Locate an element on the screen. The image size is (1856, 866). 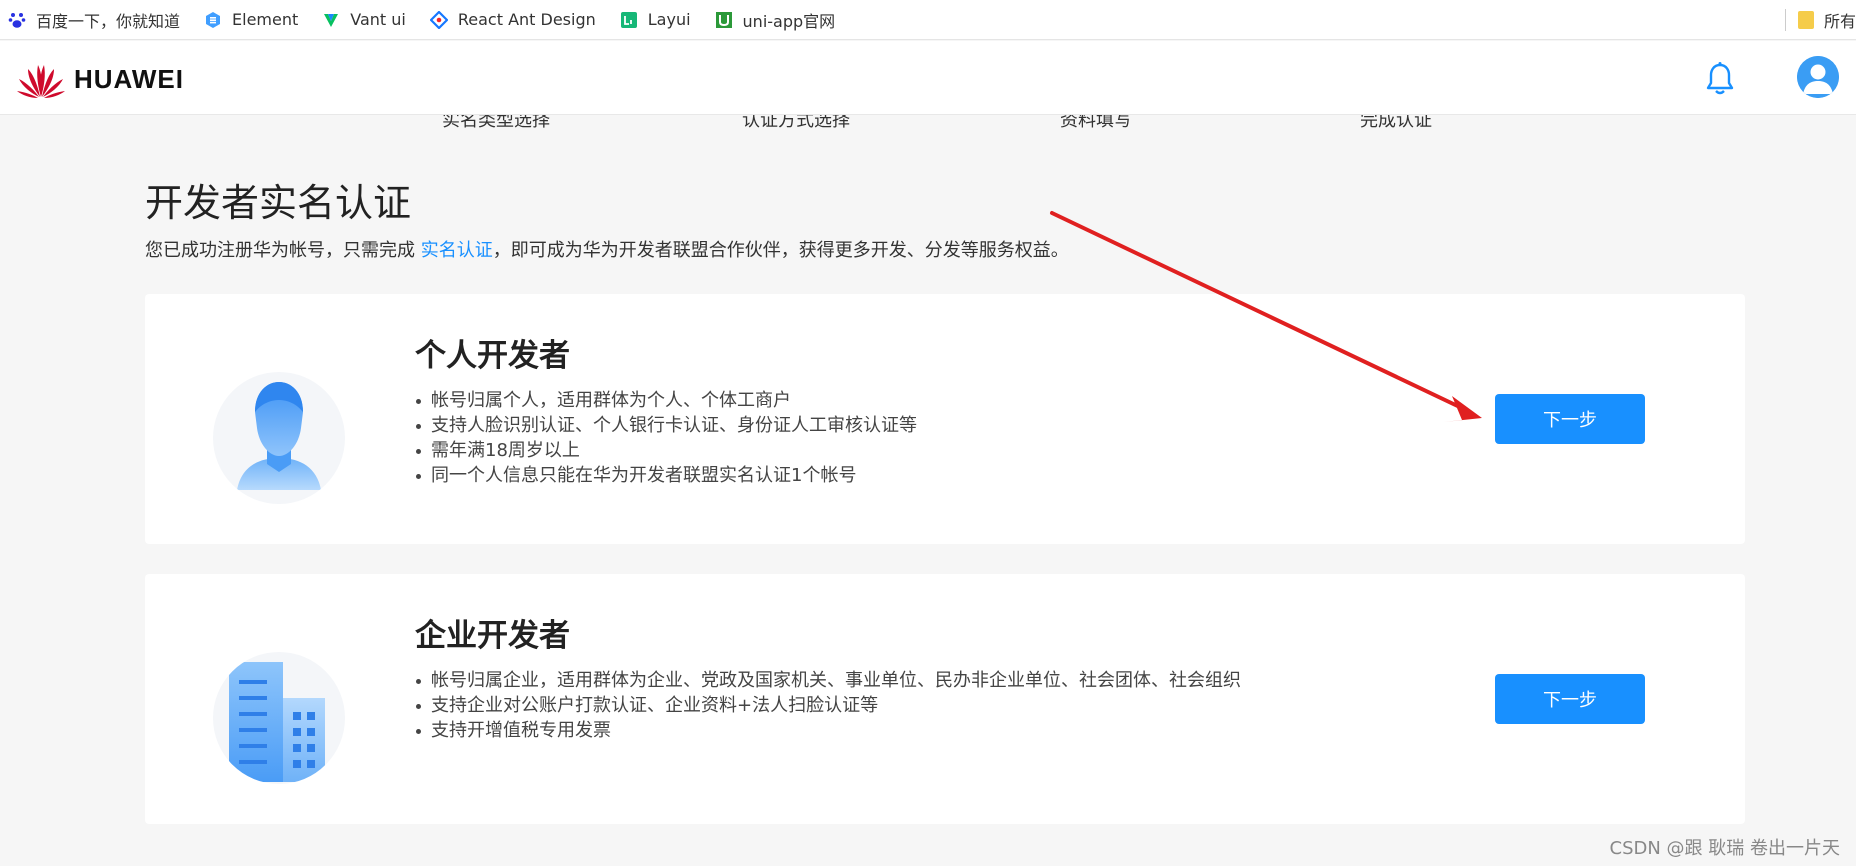
csdn-watermark: CSDN @跟 耿瑞 卷出一片天 is located at coordinates (1724, 848).